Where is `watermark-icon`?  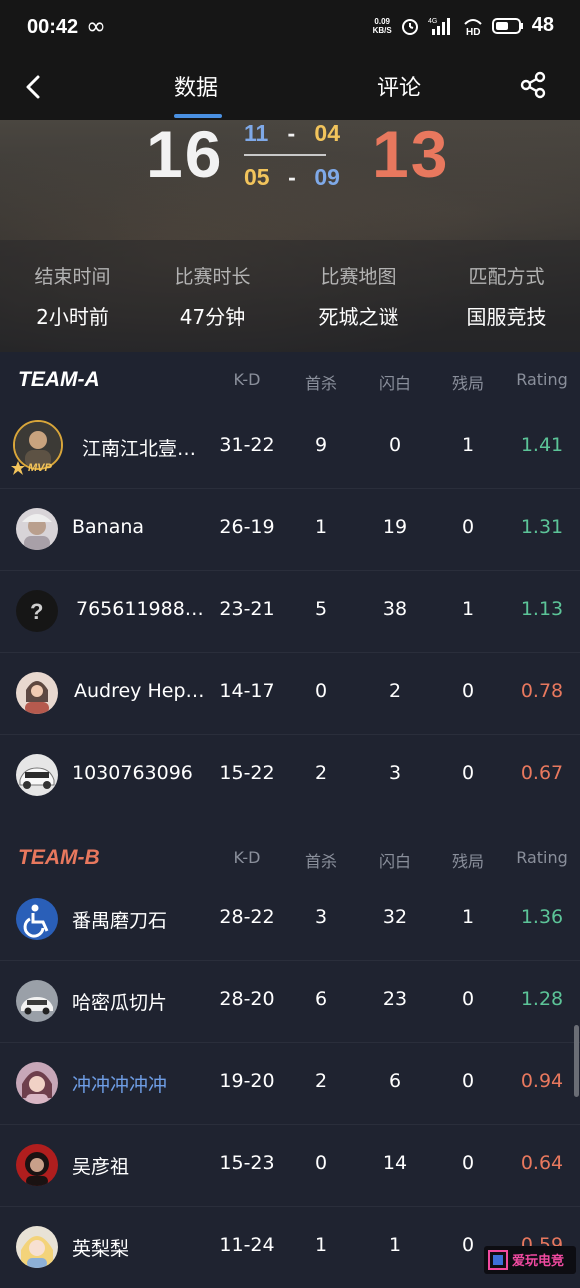 watermark-icon is located at coordinates (498, 1260).